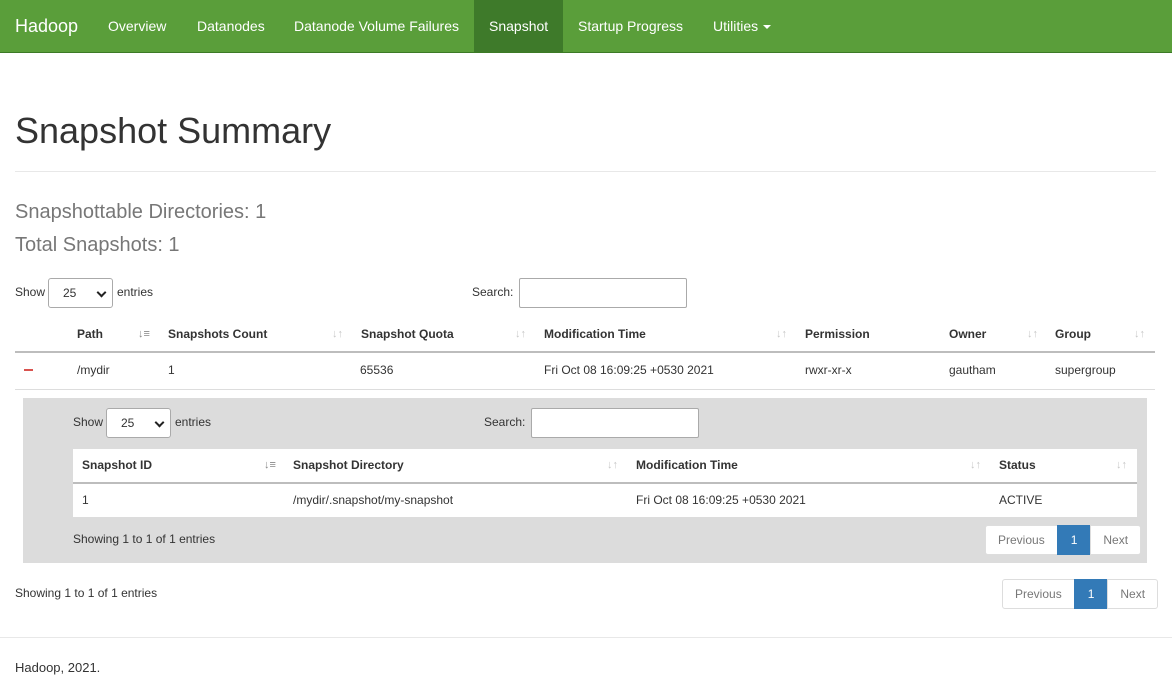  Describe the element at coordinates (629, 370) in the screenshot. I see `cell-modification-time: Fri Oct 08 16:09:25 +0530 2021` at that location.